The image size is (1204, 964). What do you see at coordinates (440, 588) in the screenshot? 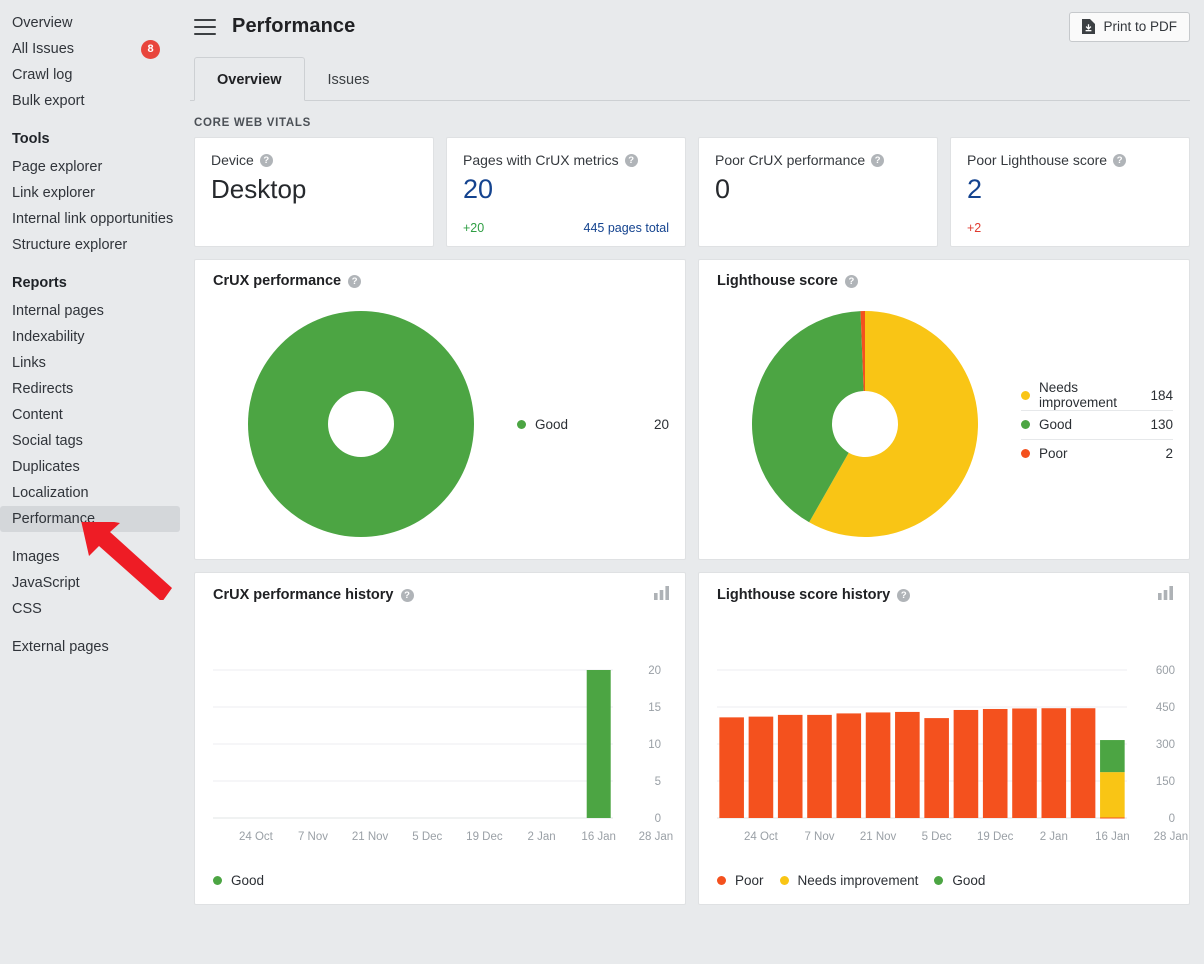
I see `crux-history-card-header: CrUX performance history ?` at bounding box center [440, 588].